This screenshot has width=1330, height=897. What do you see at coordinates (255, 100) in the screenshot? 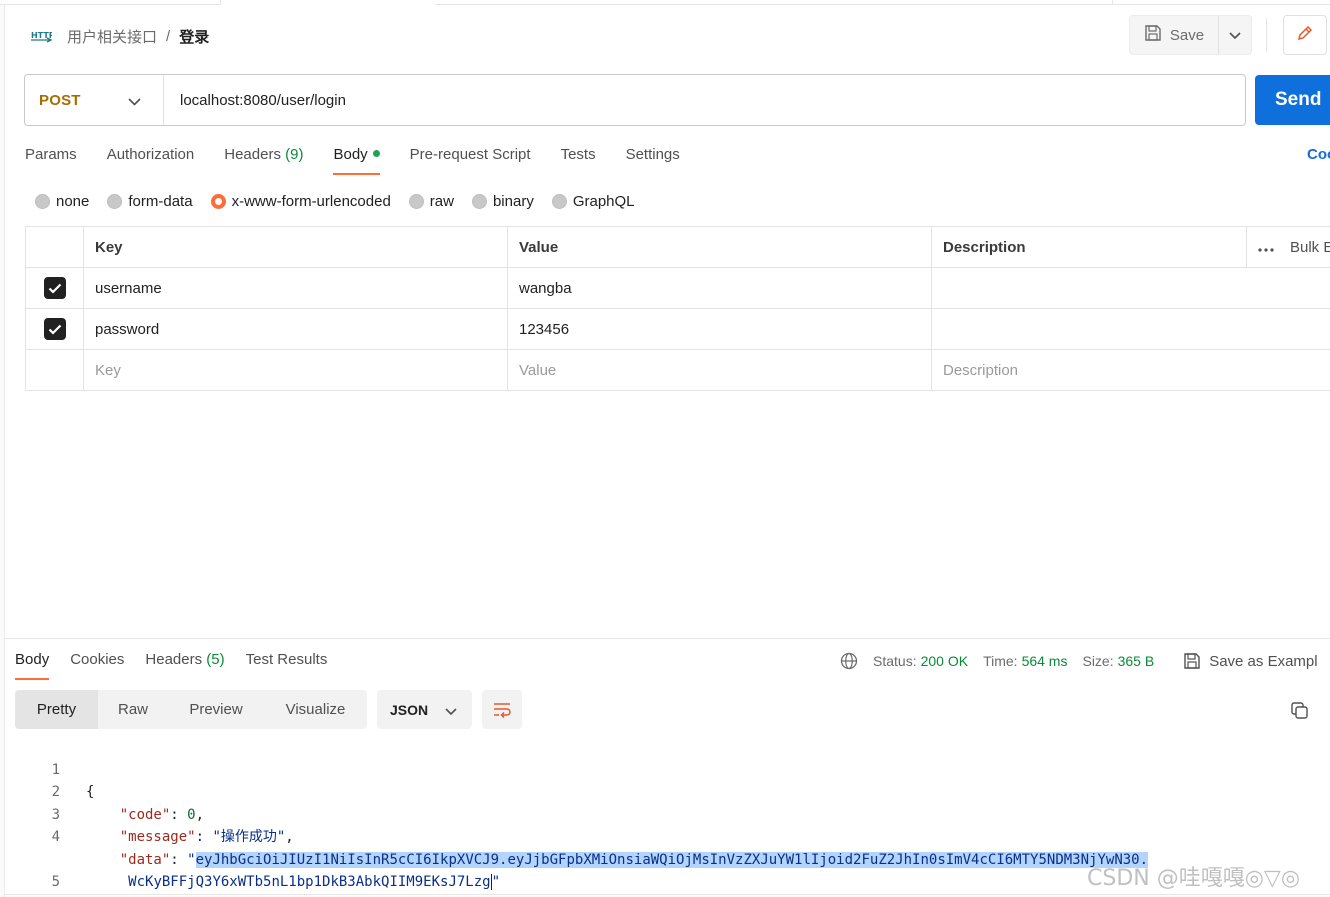
I see `url-input: localhost:8080/user/login` at bounding box center [255, 100].